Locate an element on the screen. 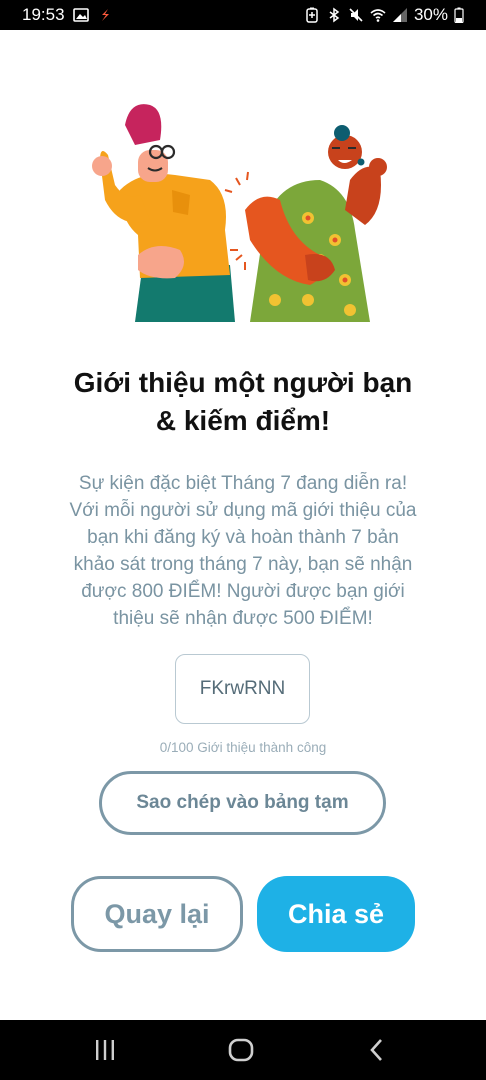 This screenshot has height=1080, width=486. system-navigation-bar is located at coordinates (243, 1050).